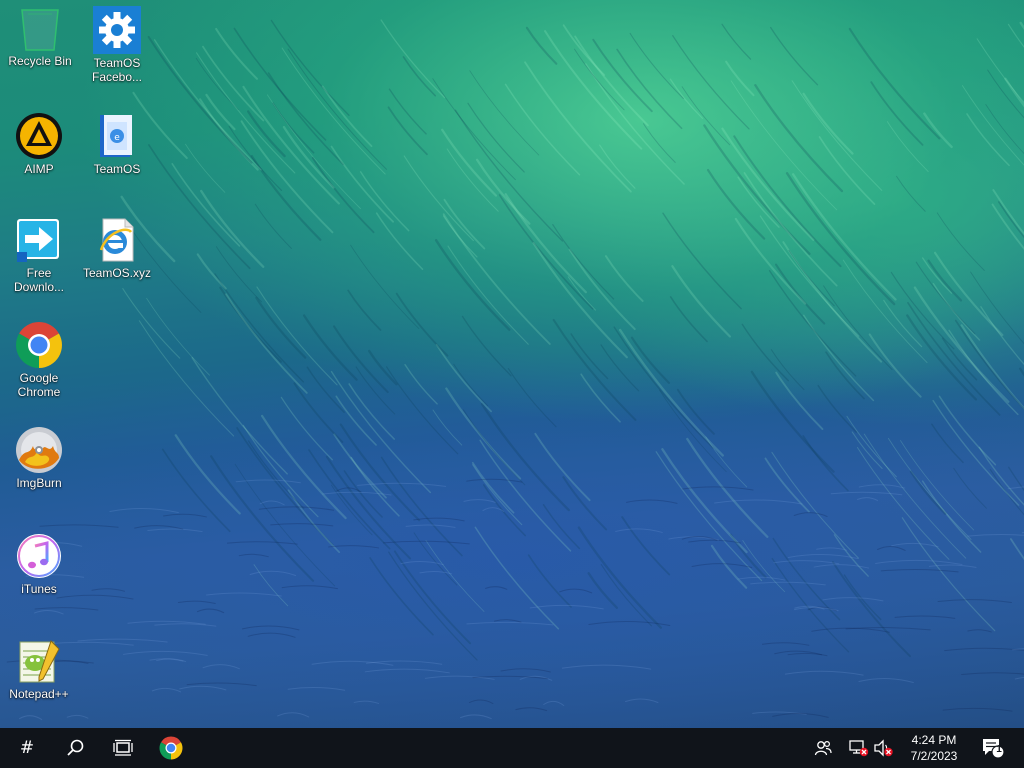  Describe the element at coordinates (39, 661) in the screenshot. I see `notepad-plus-plus-icon` at that location.